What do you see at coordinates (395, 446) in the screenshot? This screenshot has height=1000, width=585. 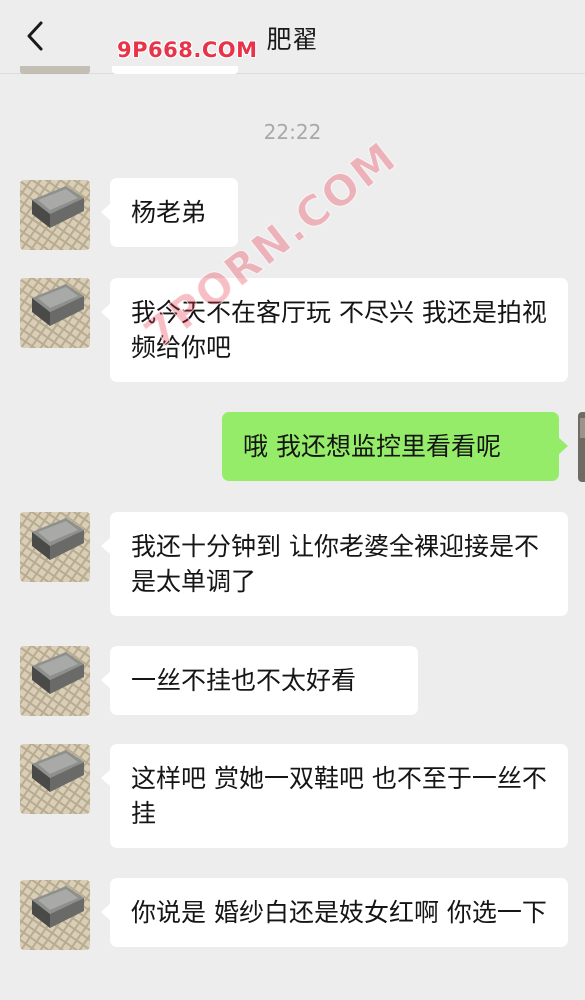 I see `message-bubble: 哦 我还想监控里看看呢` at bounding box center [395, 446].